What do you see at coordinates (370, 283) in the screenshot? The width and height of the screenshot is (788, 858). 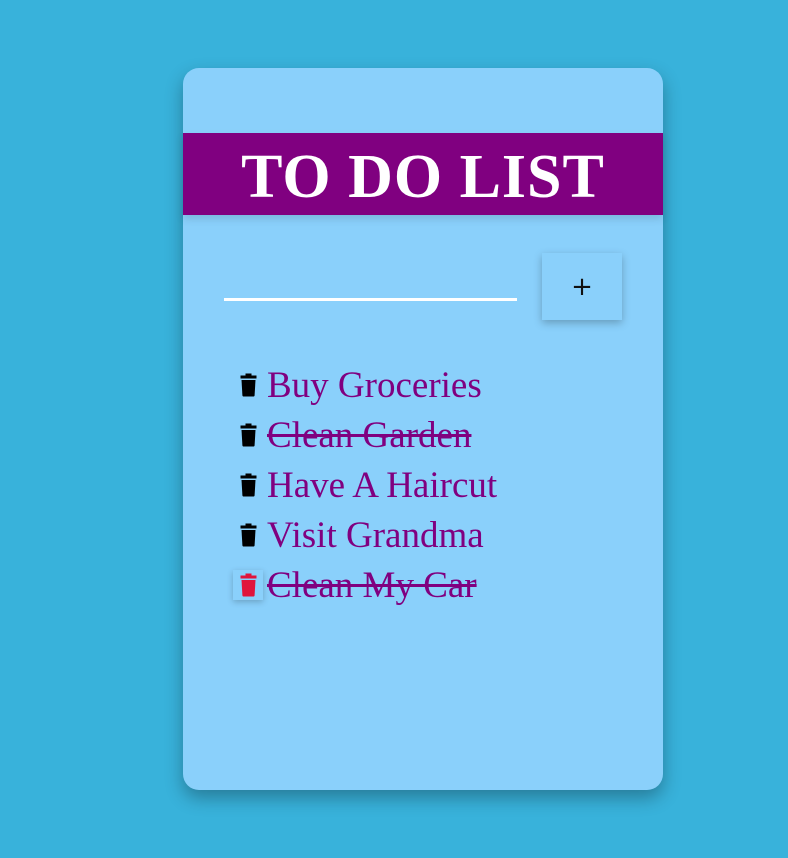 I see `task-input` at bounding box center [370, 283].